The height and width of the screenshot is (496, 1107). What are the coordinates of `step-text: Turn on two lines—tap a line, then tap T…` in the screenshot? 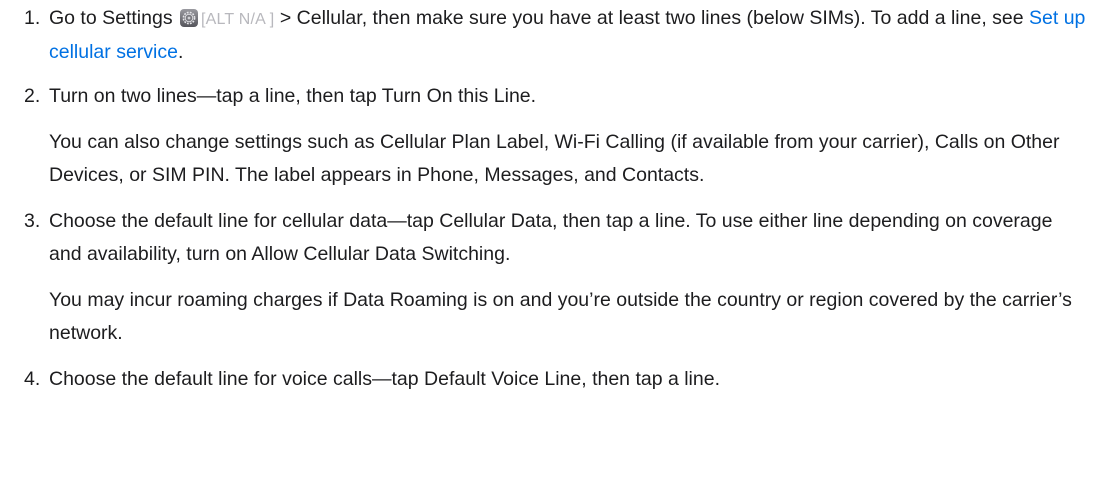 It's located at (293, 96).